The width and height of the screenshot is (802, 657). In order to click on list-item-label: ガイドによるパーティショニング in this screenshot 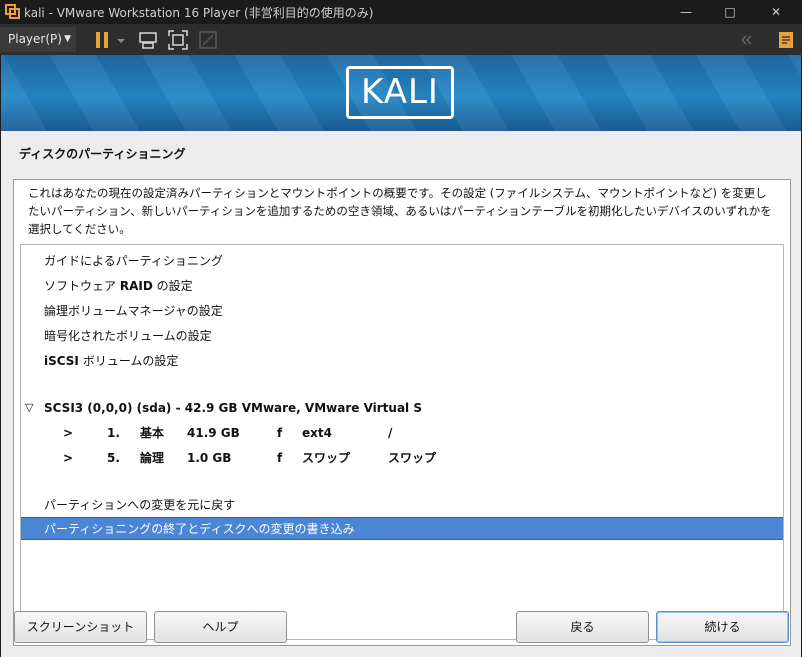, I will do `click(133, 261)`.